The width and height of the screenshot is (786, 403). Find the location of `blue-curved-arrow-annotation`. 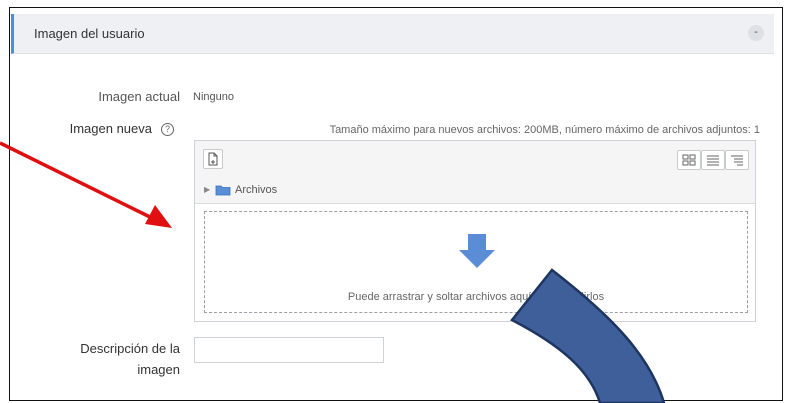

blue-curved-arrow-annotation is located at coordinates (588, 335).